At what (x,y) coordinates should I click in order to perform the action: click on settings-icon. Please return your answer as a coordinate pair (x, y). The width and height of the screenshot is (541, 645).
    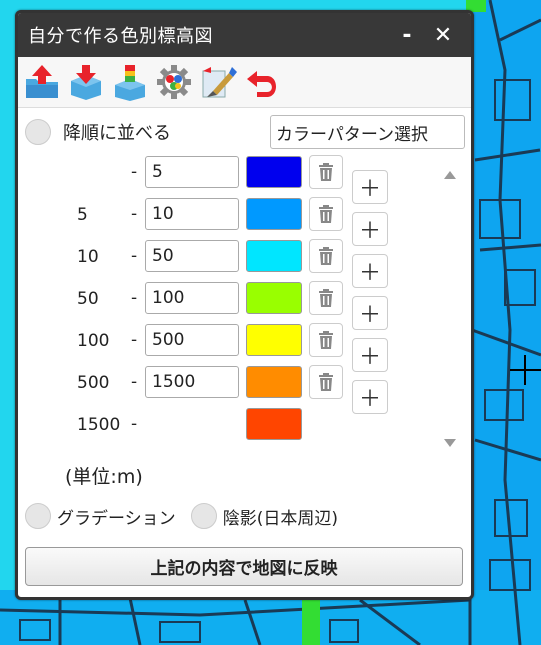
    Looking at the image, I should click on (174, 82).